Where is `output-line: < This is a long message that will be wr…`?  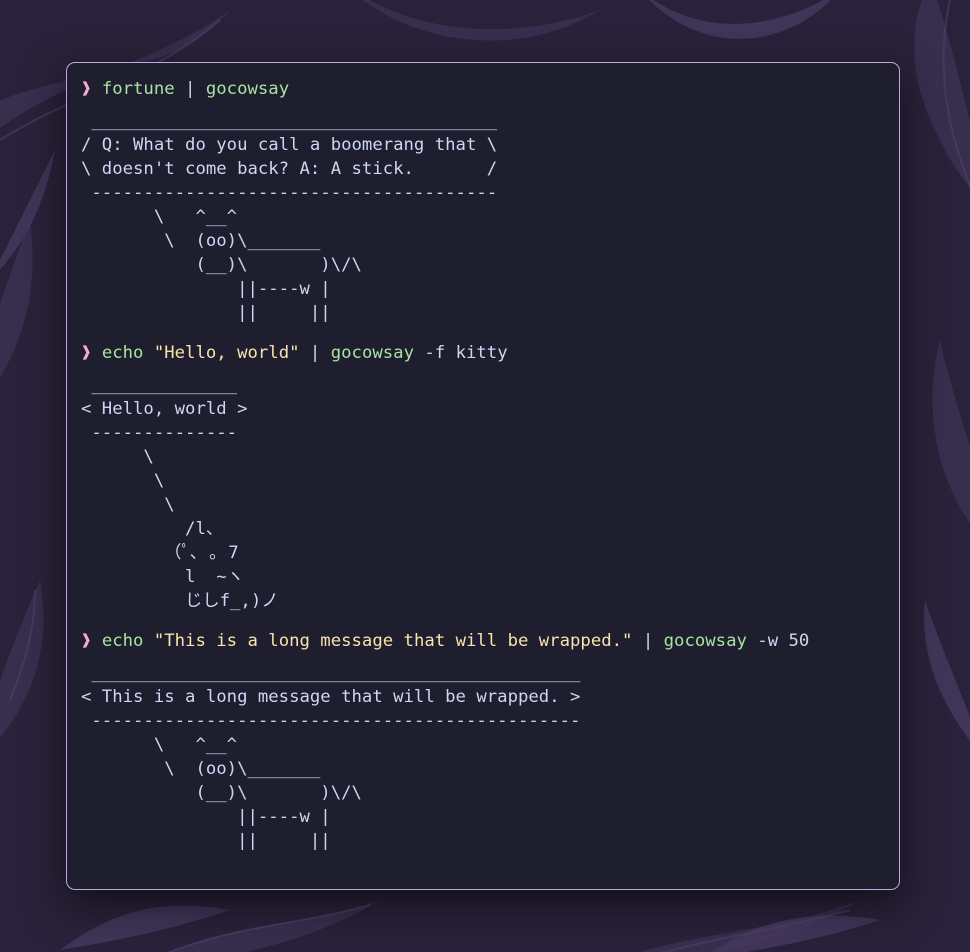 output-line: < This is a long message that will be wr… is located at coordinates (331, 697).